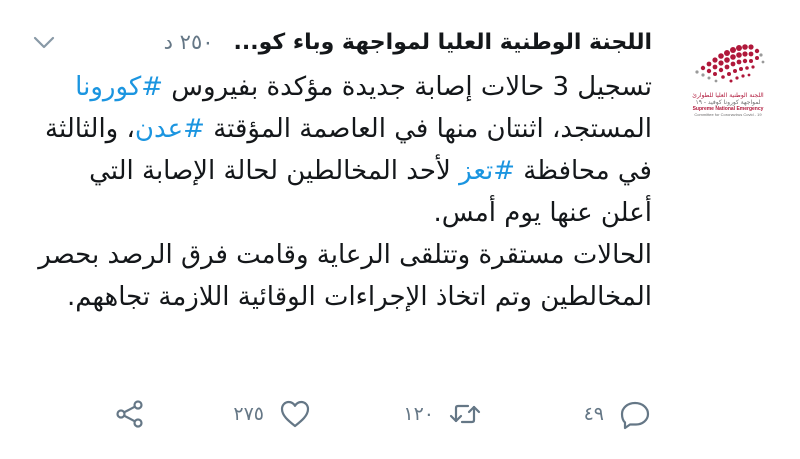  I want to click on share-icon, so click(129, 414).